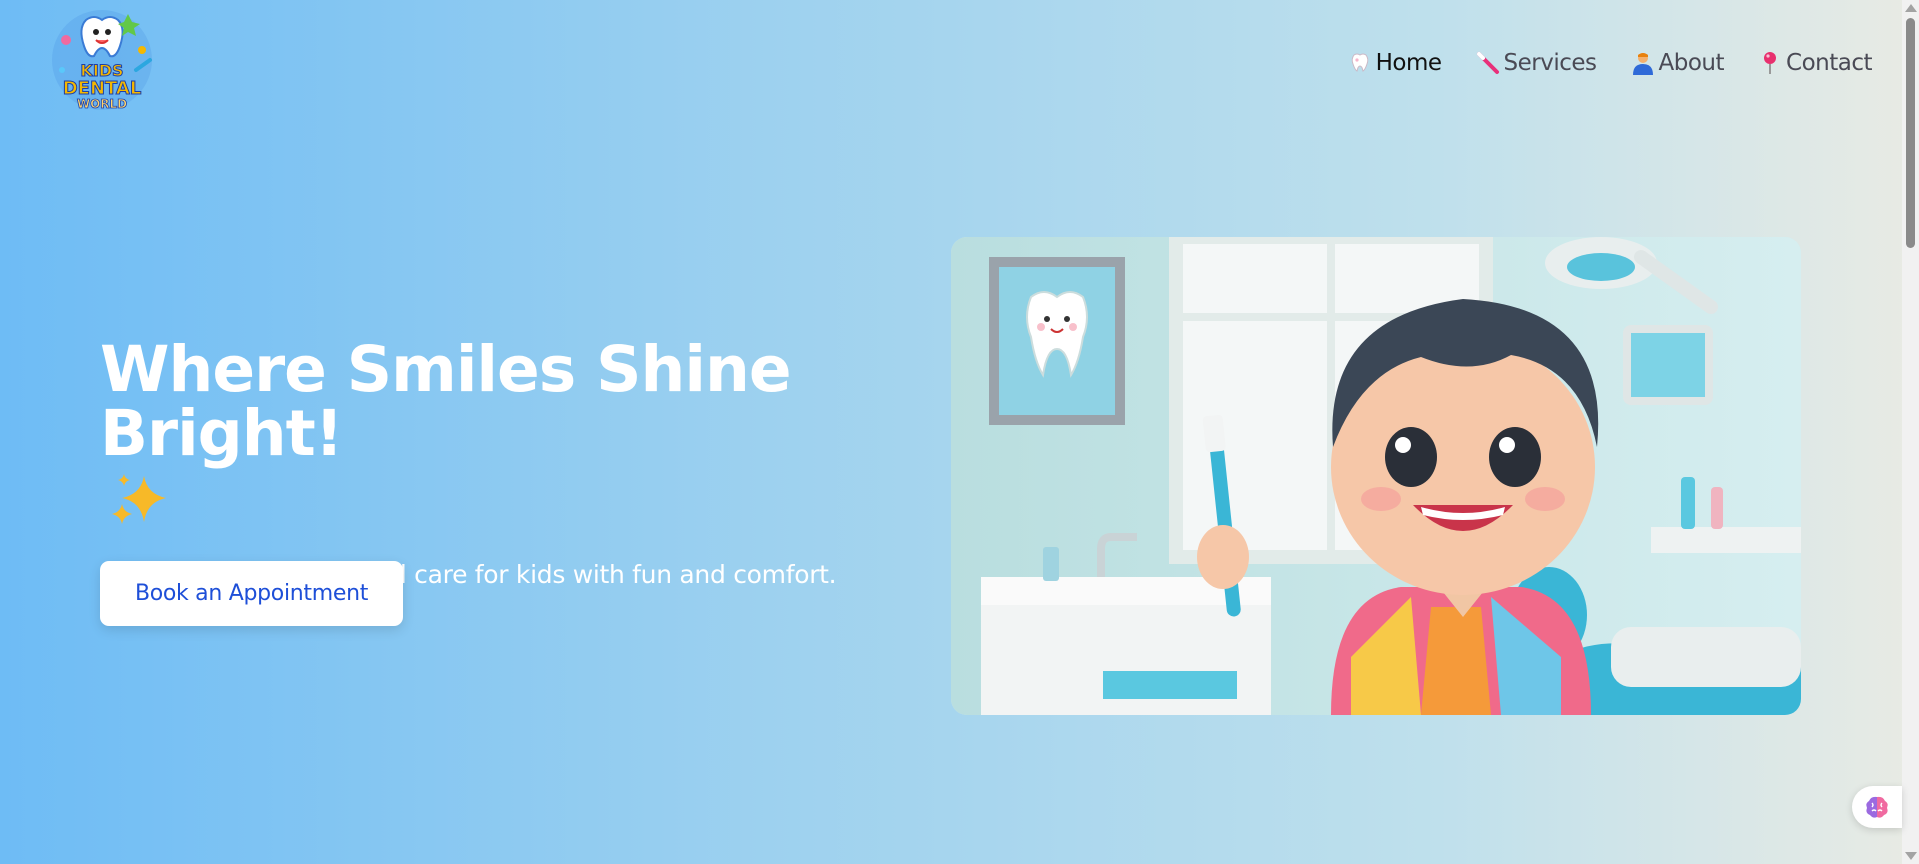 This screenshot has height=864, width=1919. I want to click on logo-text-world: WORLD, so click(102, 104).